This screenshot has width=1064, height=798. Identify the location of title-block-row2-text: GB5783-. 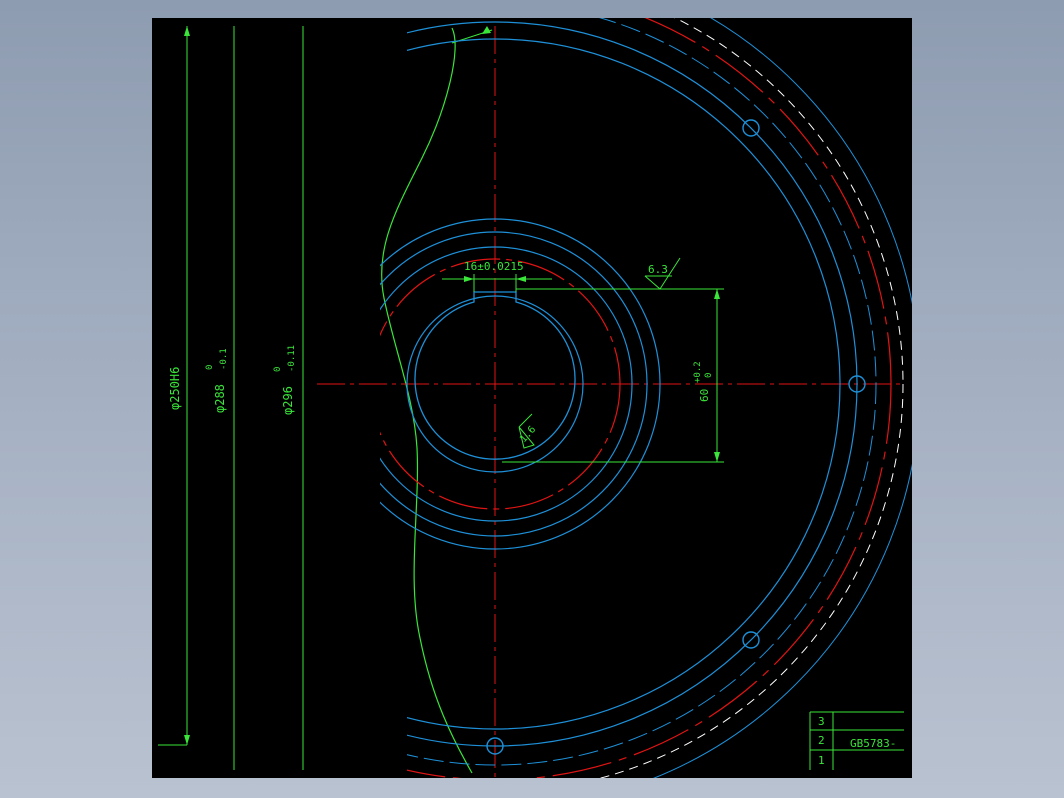
(873, 743).